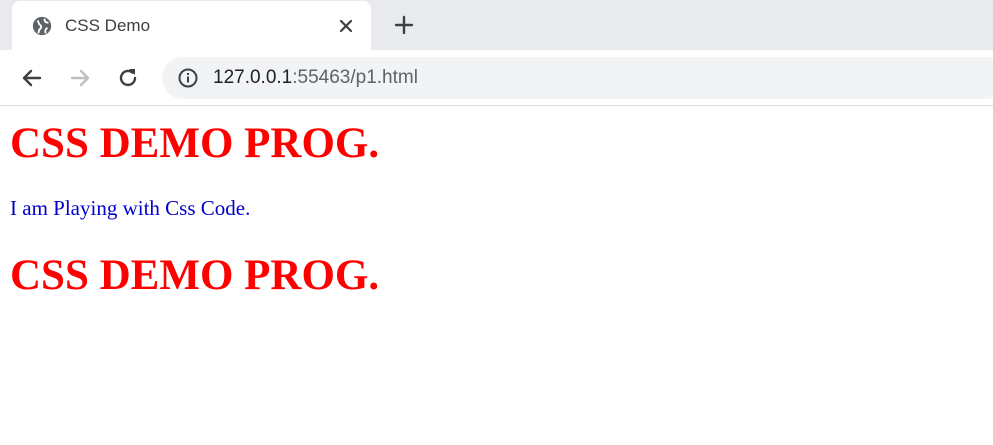 The height and width of the screenshot is (445, 993). What do you see at coordinates (32, 78) in the screenshot?
I see `back-arrow-icon` at bounding box center [32, 78].